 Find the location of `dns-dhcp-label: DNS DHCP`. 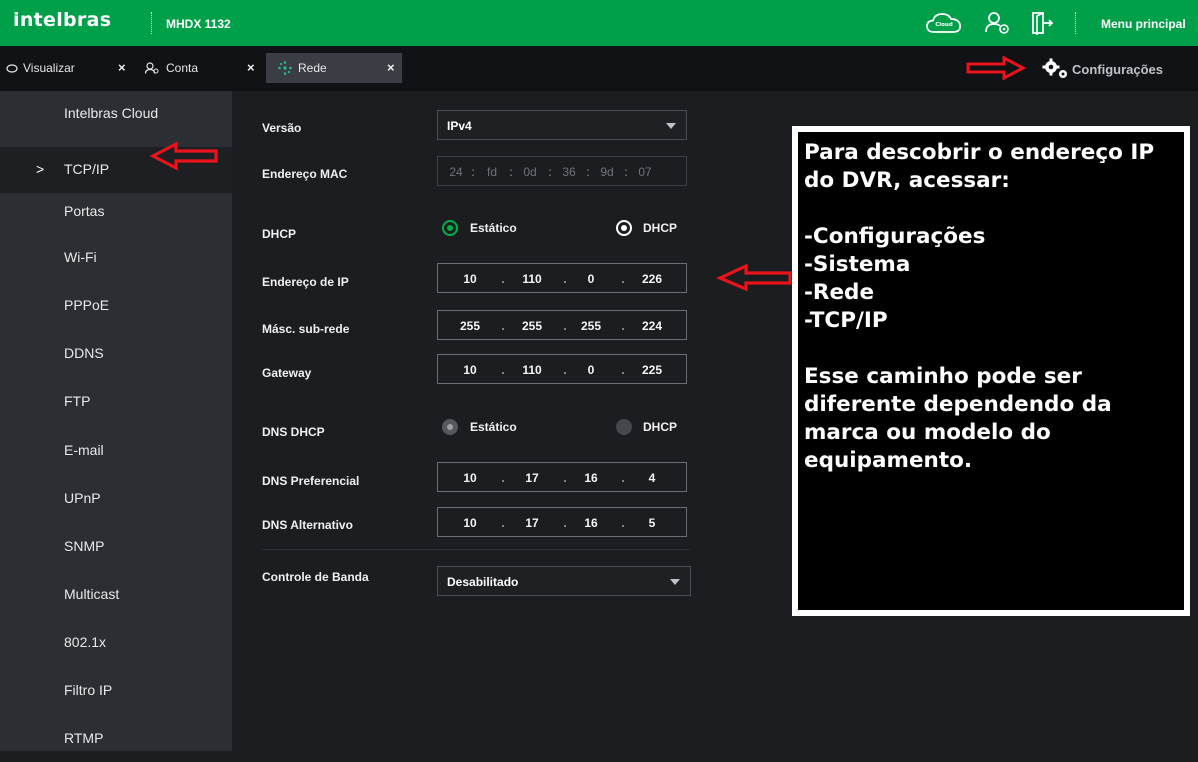

dns-dhcp-label: DNS DHCP is located at coordinates (293, 432).